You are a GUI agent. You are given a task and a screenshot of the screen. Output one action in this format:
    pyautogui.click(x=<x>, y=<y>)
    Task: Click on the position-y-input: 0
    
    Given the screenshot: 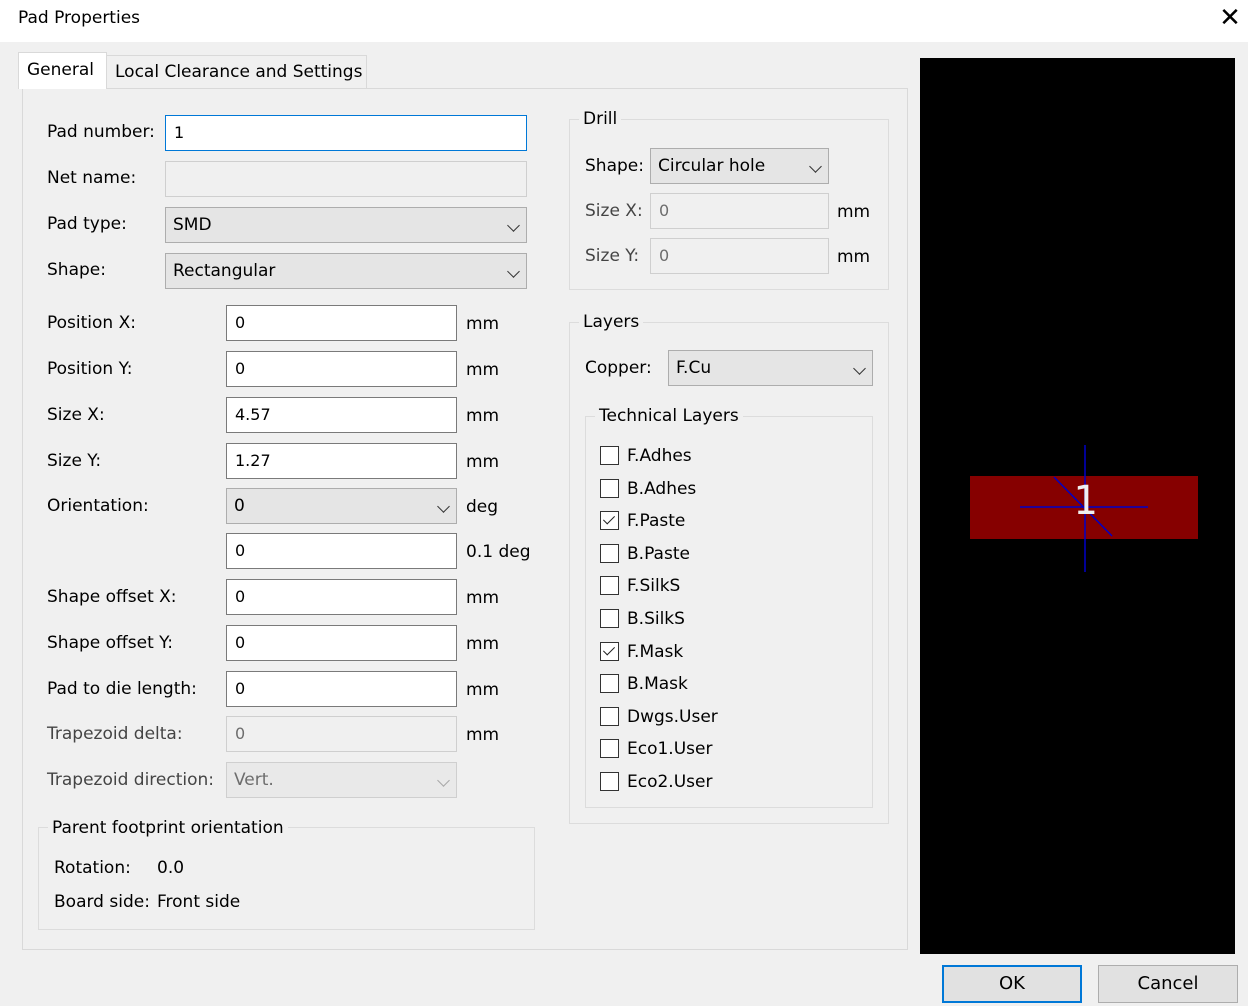 What is the action you would take?
    pyautogui.click(x=341, y=369)
    